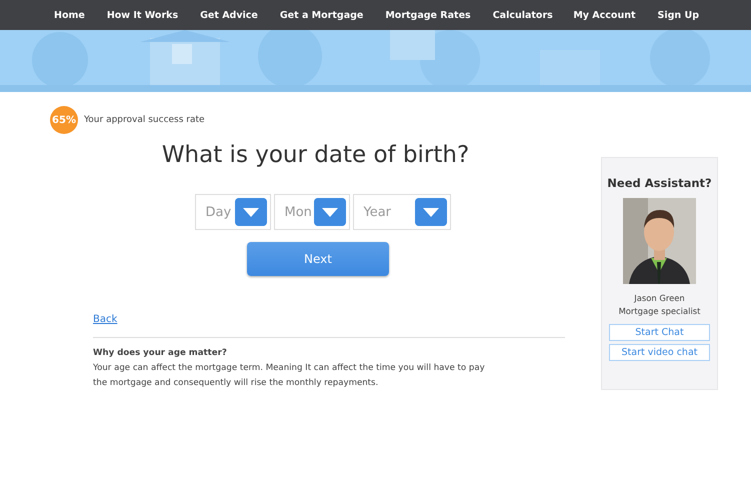 The width and height of the screenshot is (751, 501). What do you see at coordinates (659, 311) in the screenshot?
I see `assistant-role: Mortgage specialist` at bounding box center [659, 311].